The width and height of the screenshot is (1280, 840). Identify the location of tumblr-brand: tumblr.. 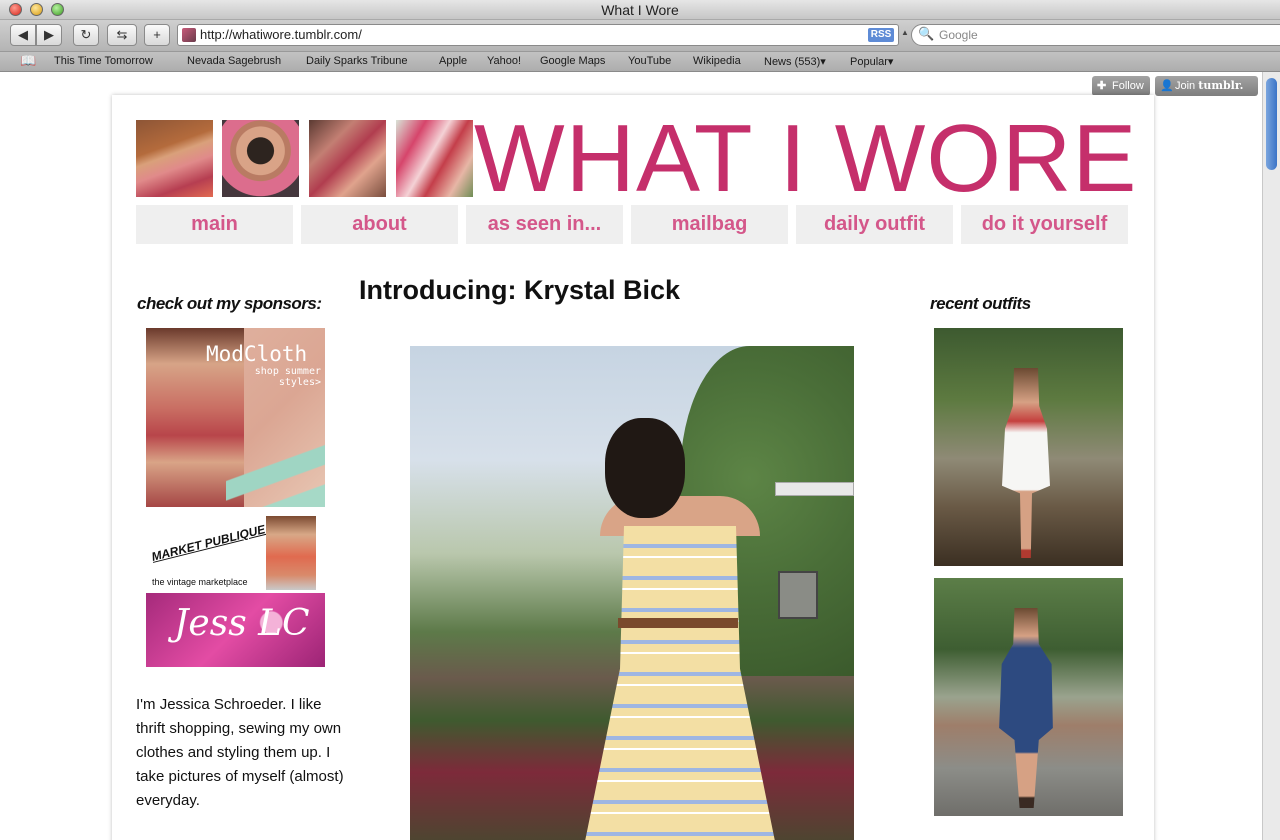
(1221, 85).